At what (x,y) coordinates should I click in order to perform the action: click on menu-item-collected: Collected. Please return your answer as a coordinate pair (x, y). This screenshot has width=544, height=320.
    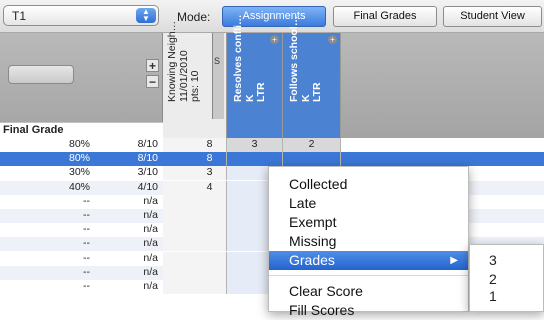
    Looking at the image, I should click on (368, 184).